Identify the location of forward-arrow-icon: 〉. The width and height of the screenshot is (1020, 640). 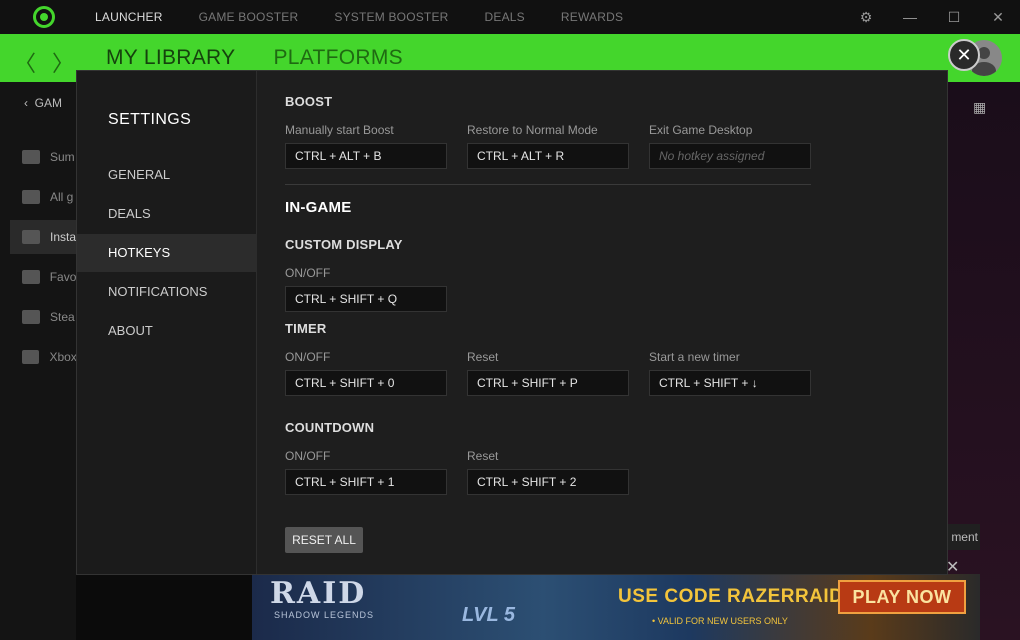
(63, 62).